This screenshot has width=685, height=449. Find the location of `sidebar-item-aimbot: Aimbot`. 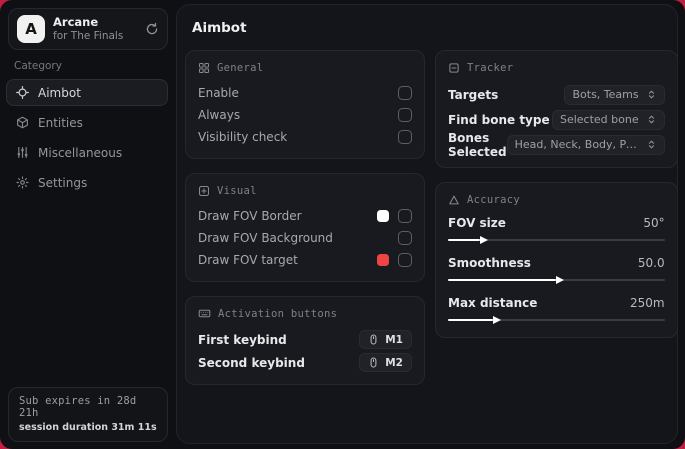

sidebar-item-aimbot: Aimbot is located at coordinates (87, 92).